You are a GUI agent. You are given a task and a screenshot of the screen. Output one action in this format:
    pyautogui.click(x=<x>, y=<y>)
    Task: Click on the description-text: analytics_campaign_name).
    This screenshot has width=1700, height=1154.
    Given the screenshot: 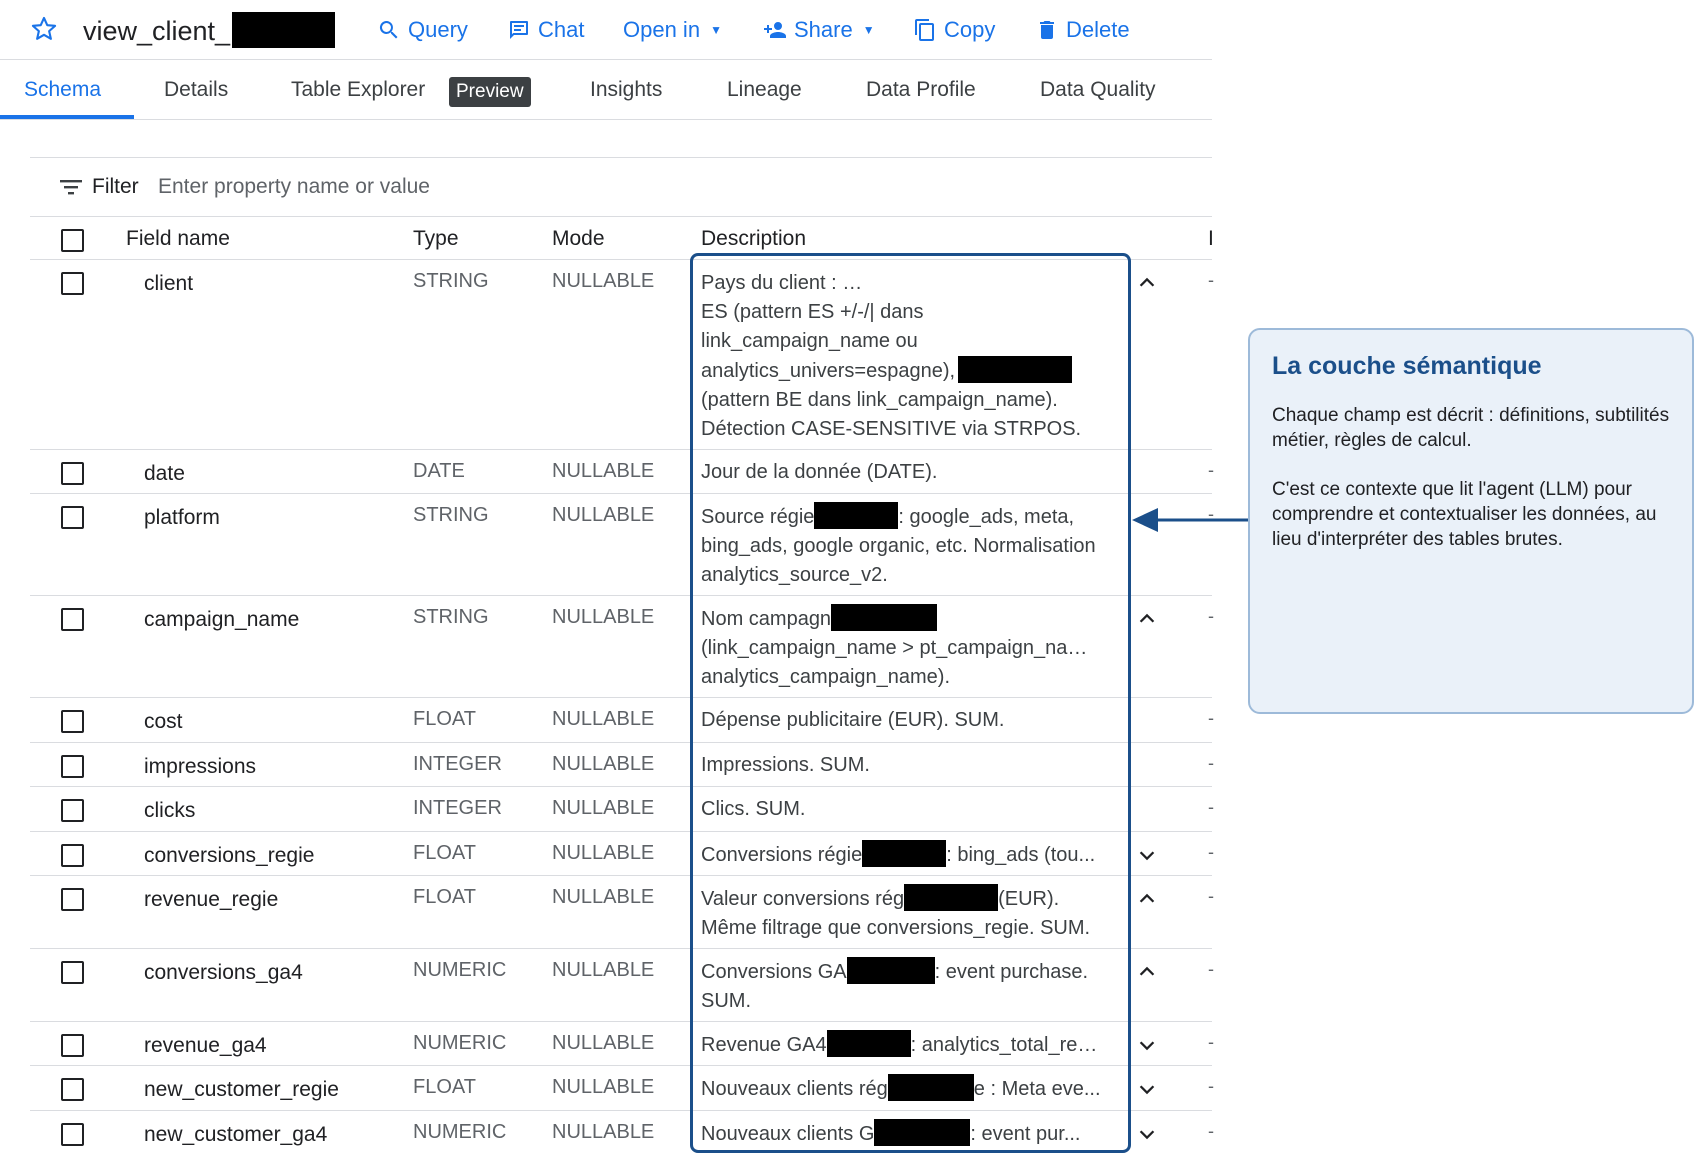 What is the action you would take?
    pyautogui.click(x=826, y=677)
    